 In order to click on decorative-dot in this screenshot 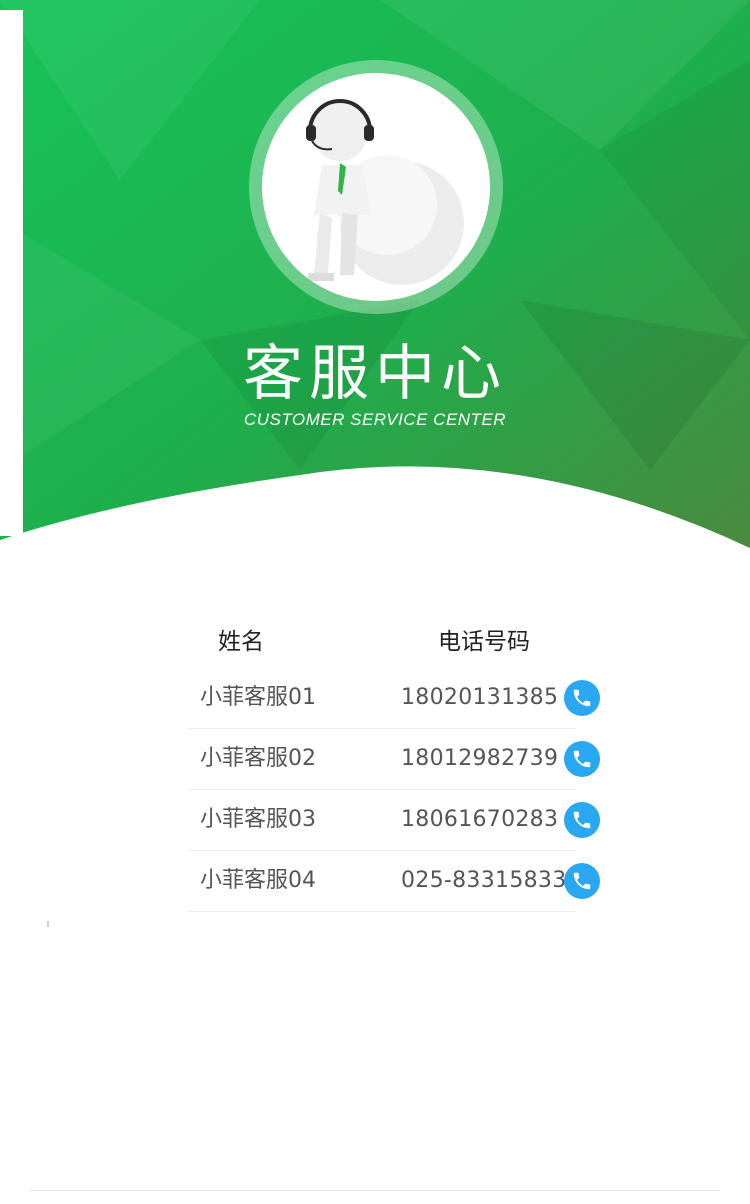, I will do `click(48, 924)`.